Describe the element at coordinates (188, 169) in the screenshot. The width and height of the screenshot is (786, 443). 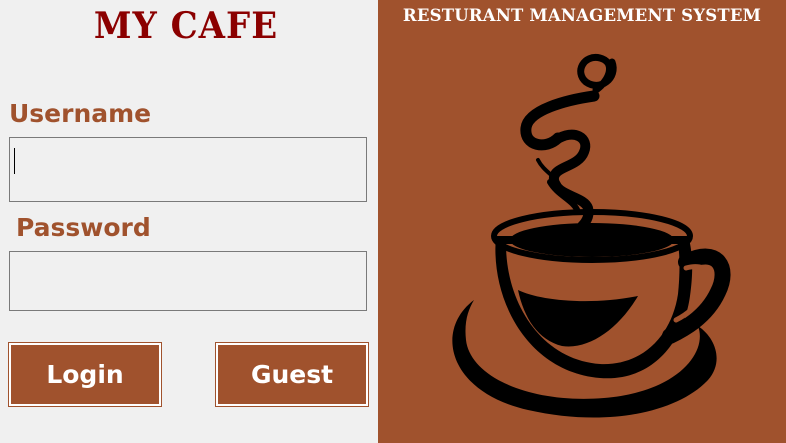
I see `username-input` at that location.